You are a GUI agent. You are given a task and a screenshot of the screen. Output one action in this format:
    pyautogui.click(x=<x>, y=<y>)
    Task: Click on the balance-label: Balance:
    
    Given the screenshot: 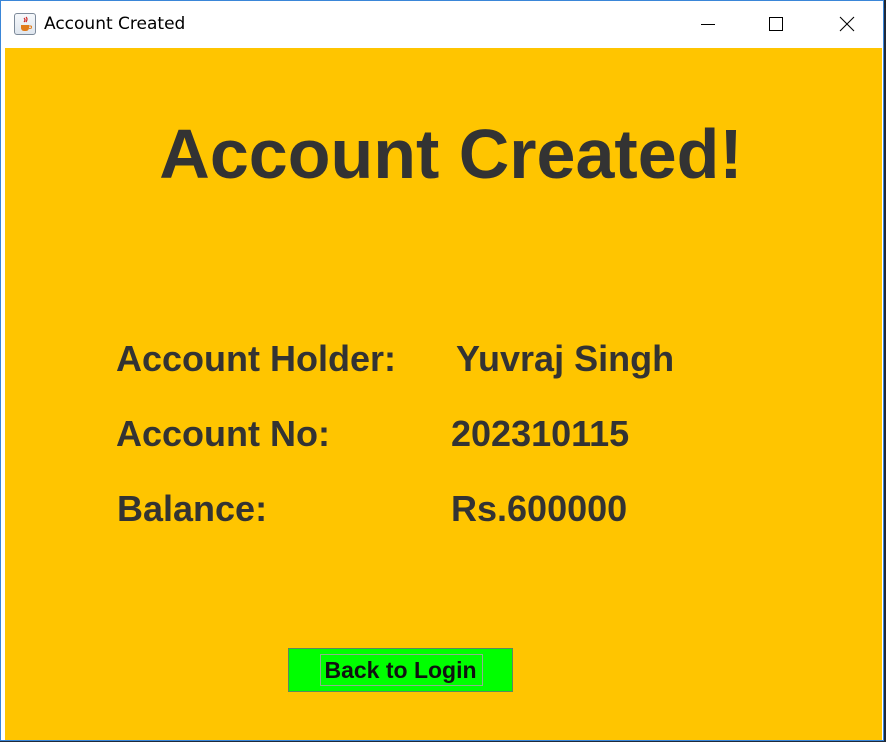 What is the action you would take?
    pyautogui.click(x=192, y=508)
    